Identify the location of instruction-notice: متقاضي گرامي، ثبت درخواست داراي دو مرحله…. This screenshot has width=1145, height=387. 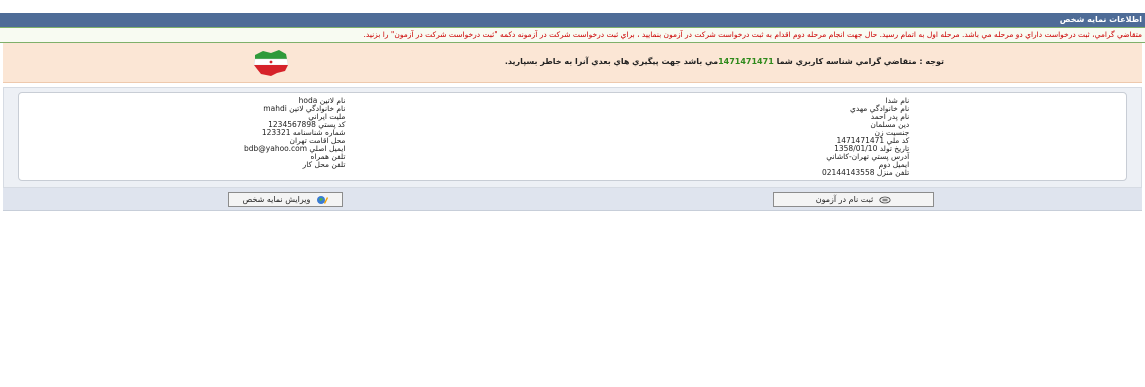
(572, 35).